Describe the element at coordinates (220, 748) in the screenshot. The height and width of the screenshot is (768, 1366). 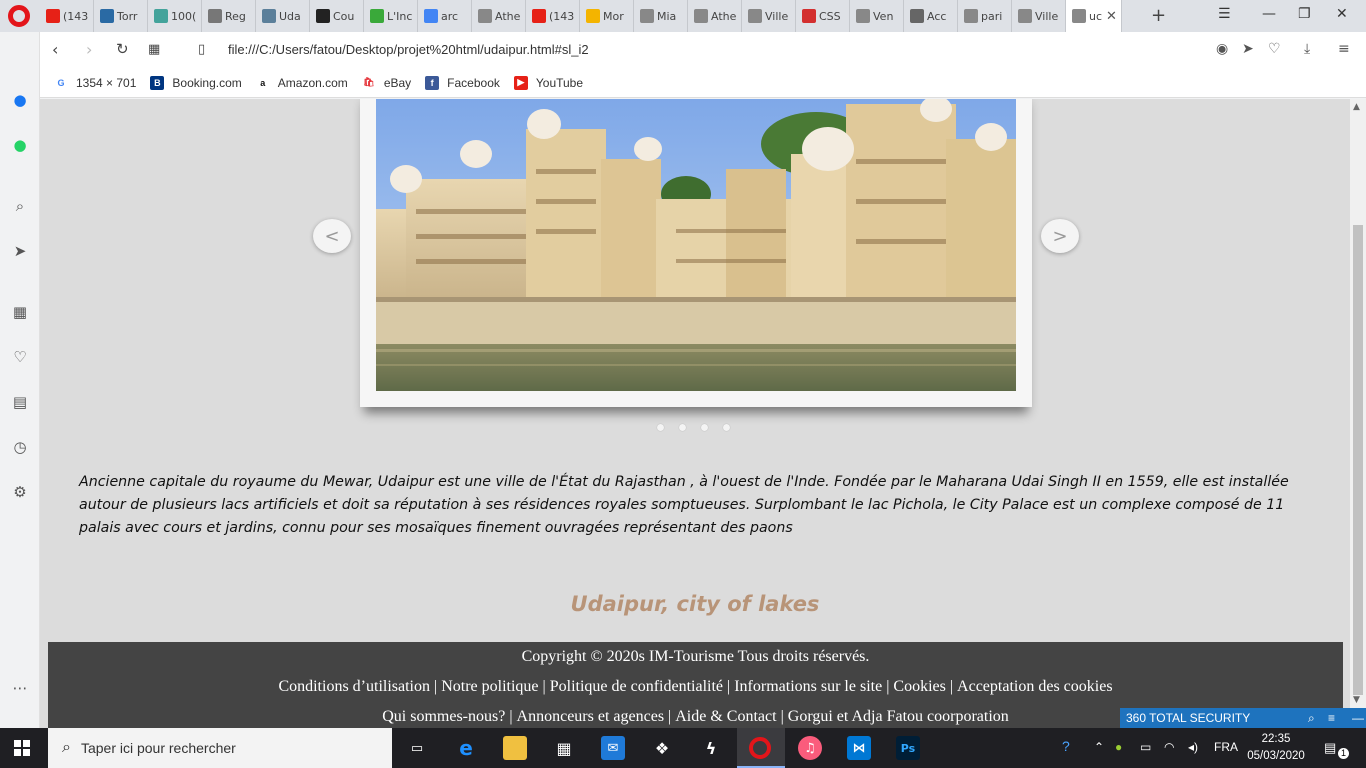
I see `taskbar-search: ⌕ Taper ici pour rechercher` at that location.